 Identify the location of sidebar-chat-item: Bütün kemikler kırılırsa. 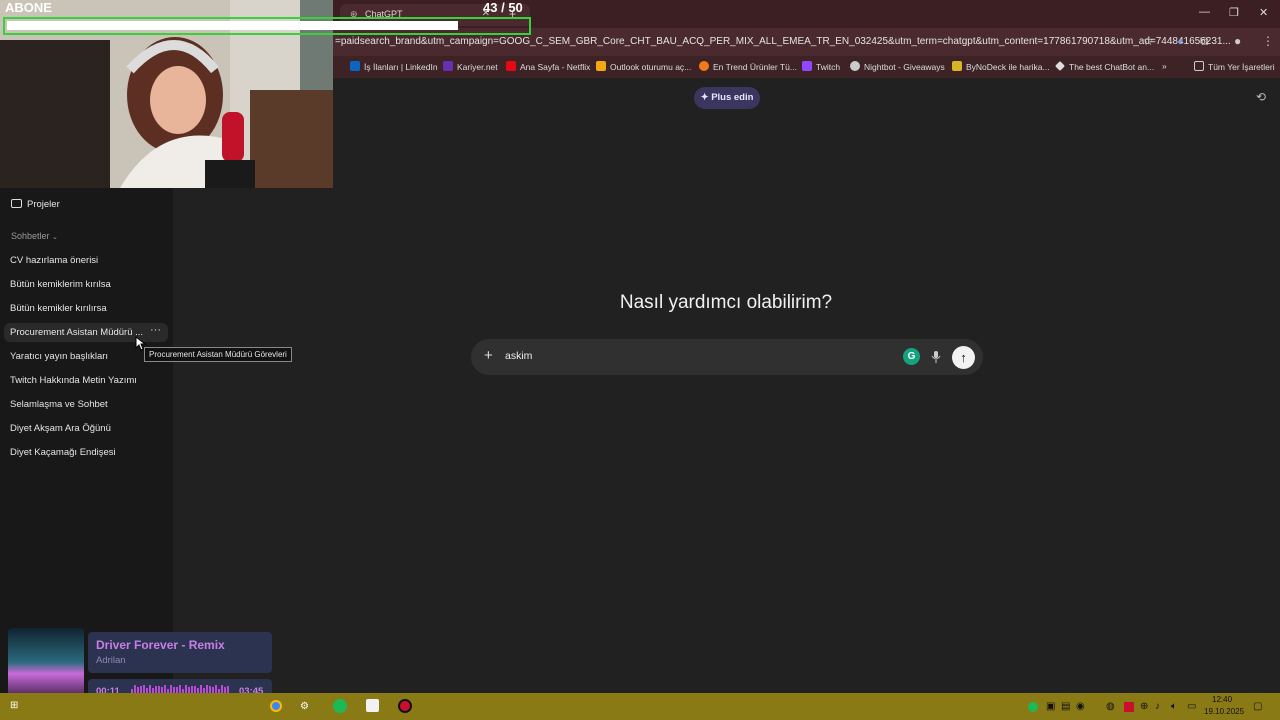
(58, 308).